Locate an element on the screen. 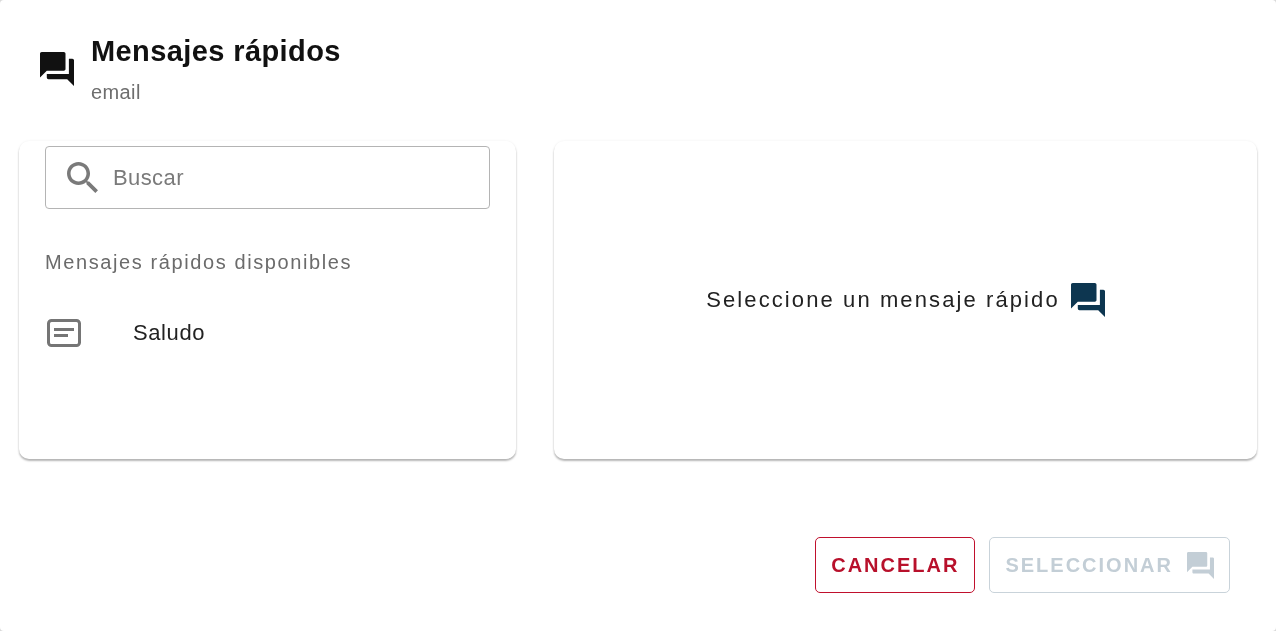 This screenshot has width=1276, height=631. message-icon is located at coordinates (64, 333).